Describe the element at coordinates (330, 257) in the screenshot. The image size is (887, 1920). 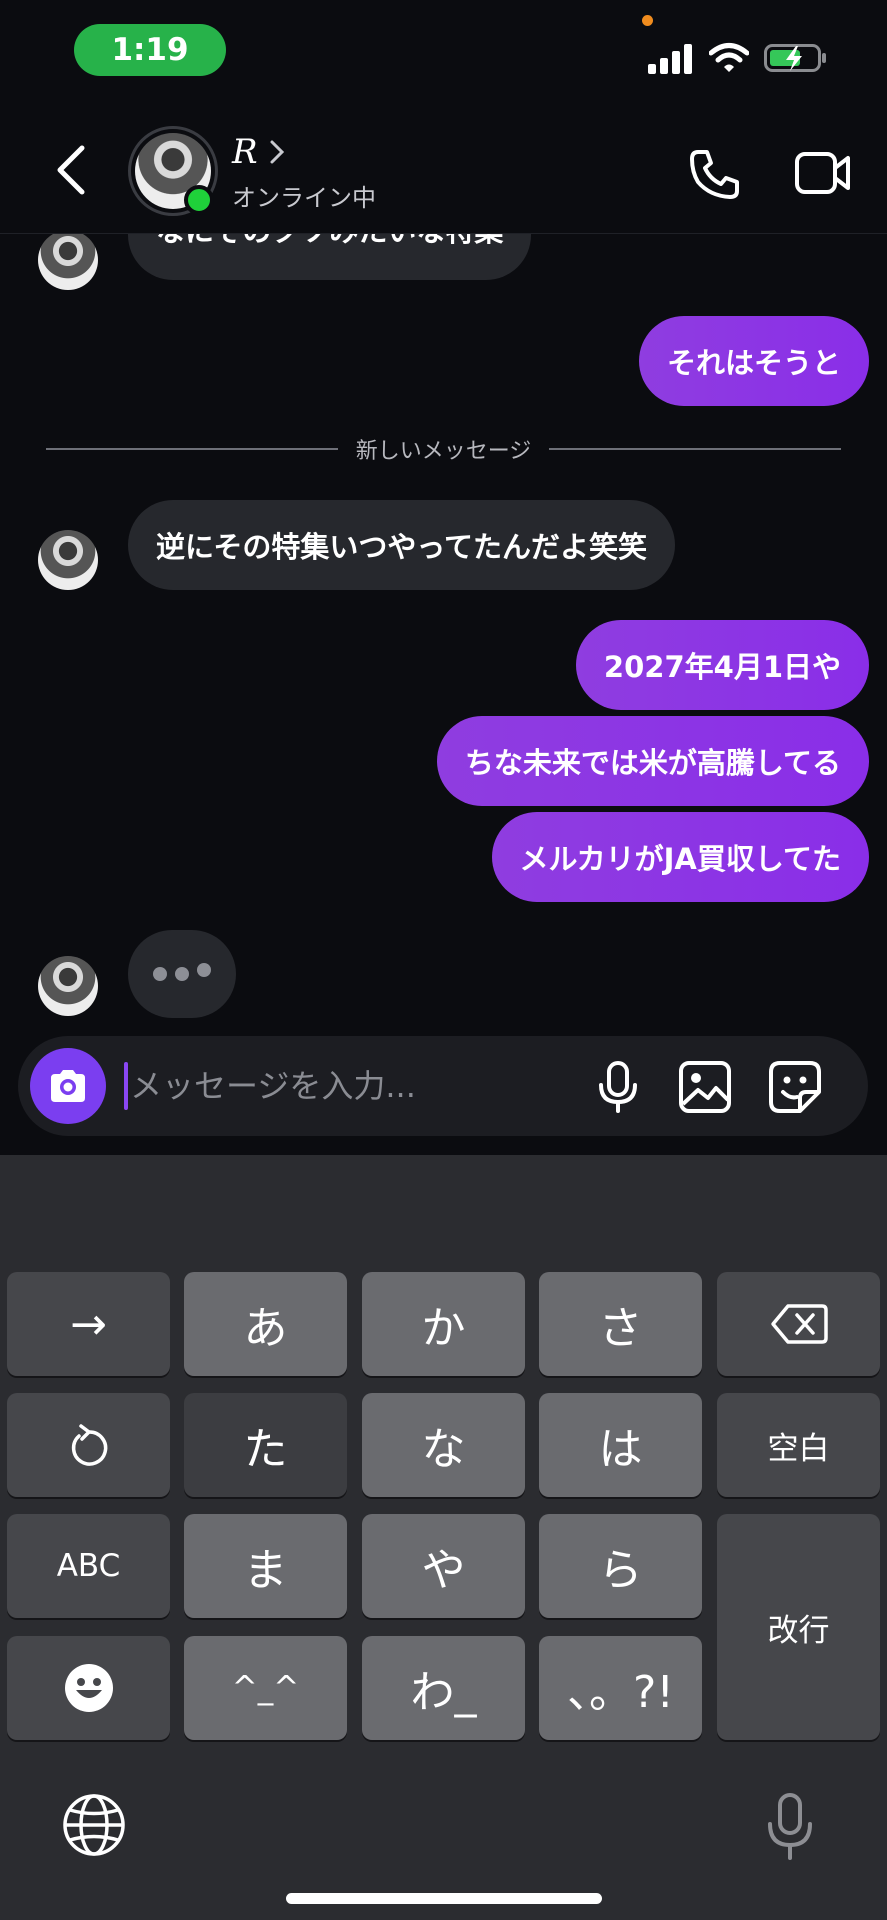
I see `message-incoming: なにそのクソみたいな特集` at that location.